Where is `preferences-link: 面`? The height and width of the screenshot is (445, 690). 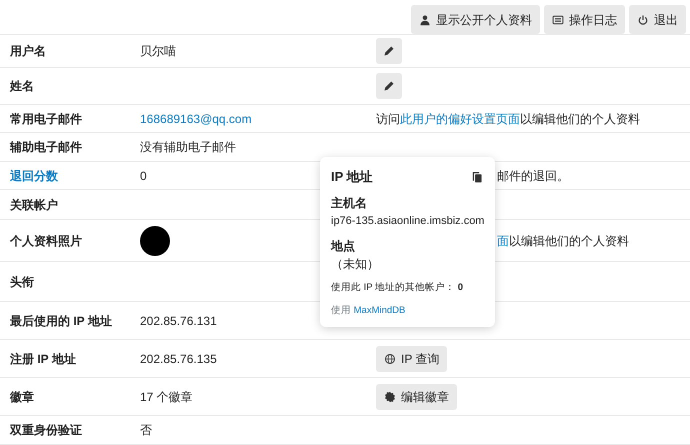
preferences-link: 面 is located at coordinates (503, 241).